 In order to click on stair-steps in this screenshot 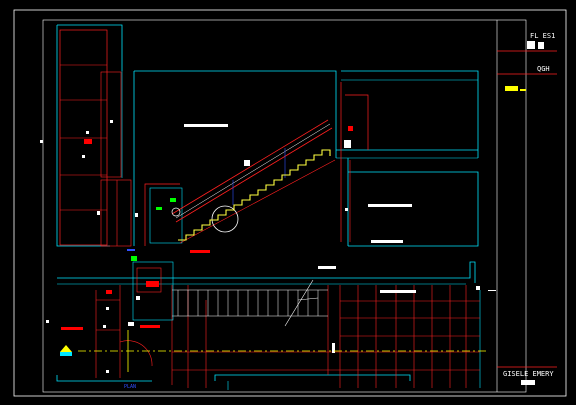, I will do `click(254, 195)`.